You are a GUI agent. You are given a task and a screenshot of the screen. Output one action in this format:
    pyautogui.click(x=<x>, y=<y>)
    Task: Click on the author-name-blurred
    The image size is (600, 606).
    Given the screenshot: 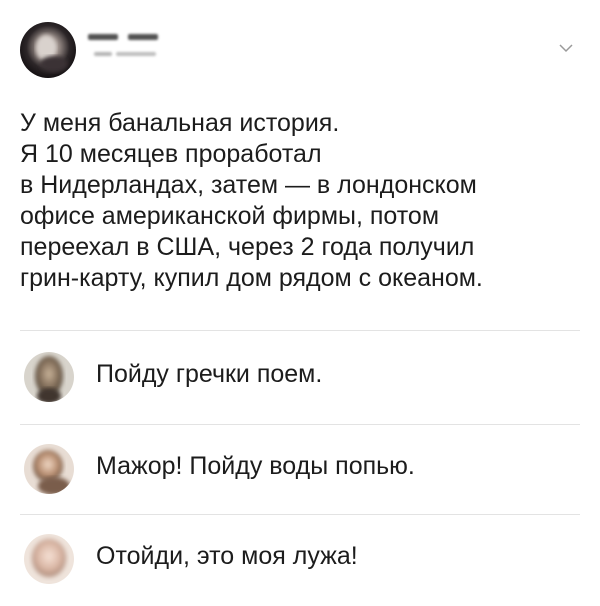 What is the action you would take?
    pyautogui.click(x=128, y=37)
    